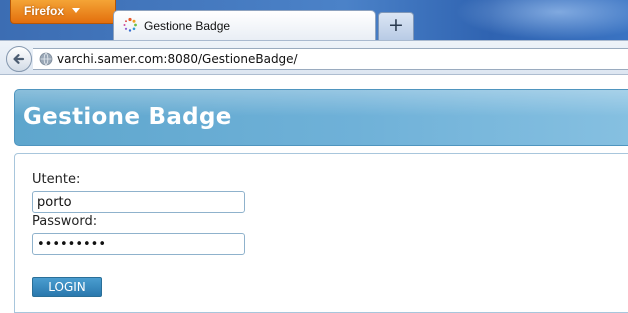 This screenshot has height=313, width=628. Describe the element at coordinates (65, 221) in the screenshot. I see `password-label: Password:` at that location.